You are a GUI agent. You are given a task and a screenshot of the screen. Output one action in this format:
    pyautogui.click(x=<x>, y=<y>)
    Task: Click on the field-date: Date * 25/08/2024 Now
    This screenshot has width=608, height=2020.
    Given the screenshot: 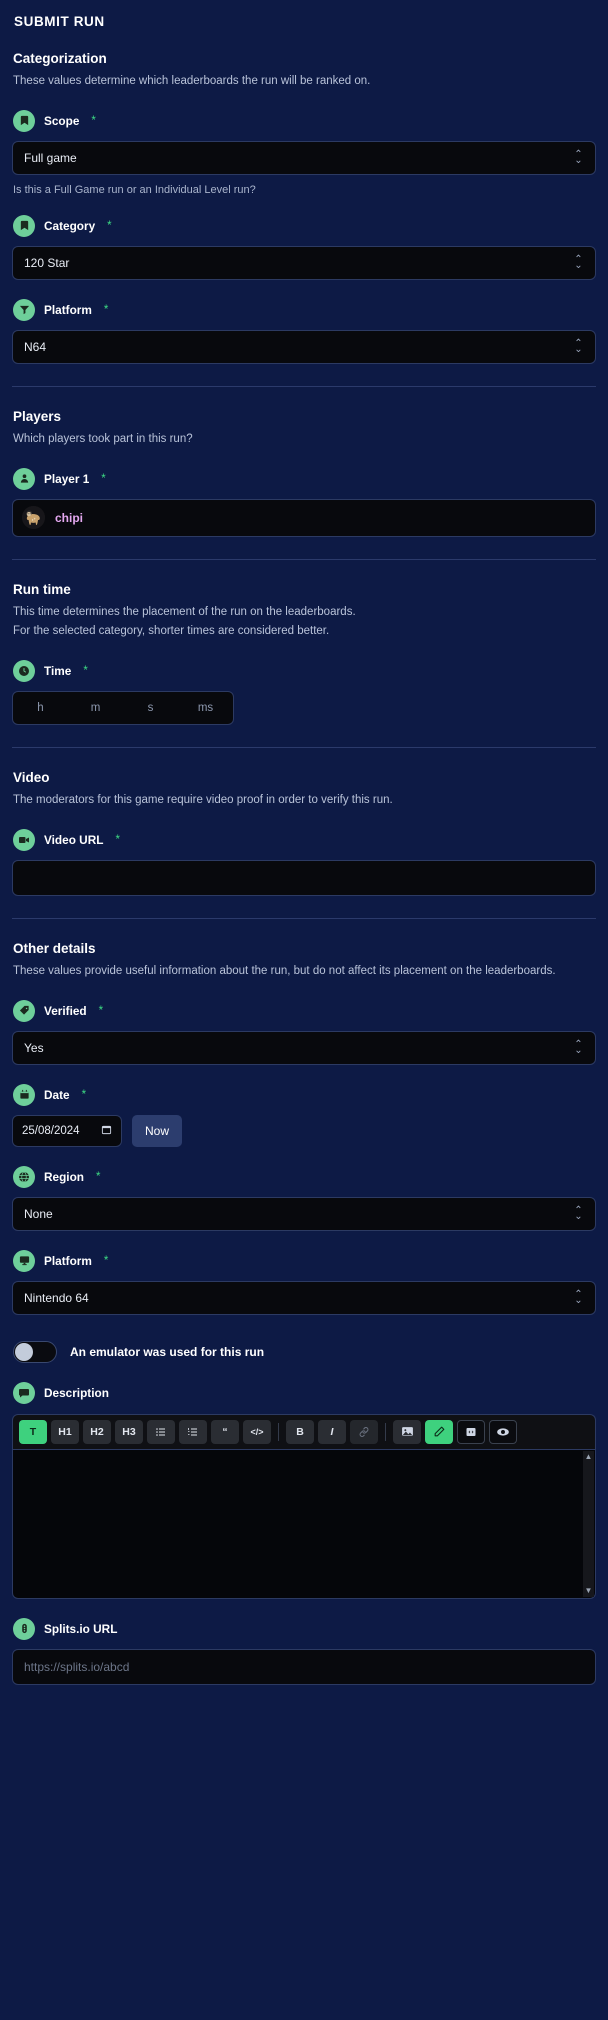 What is the action you would take?
    pyautogui.click(x=304, y=1115)
    